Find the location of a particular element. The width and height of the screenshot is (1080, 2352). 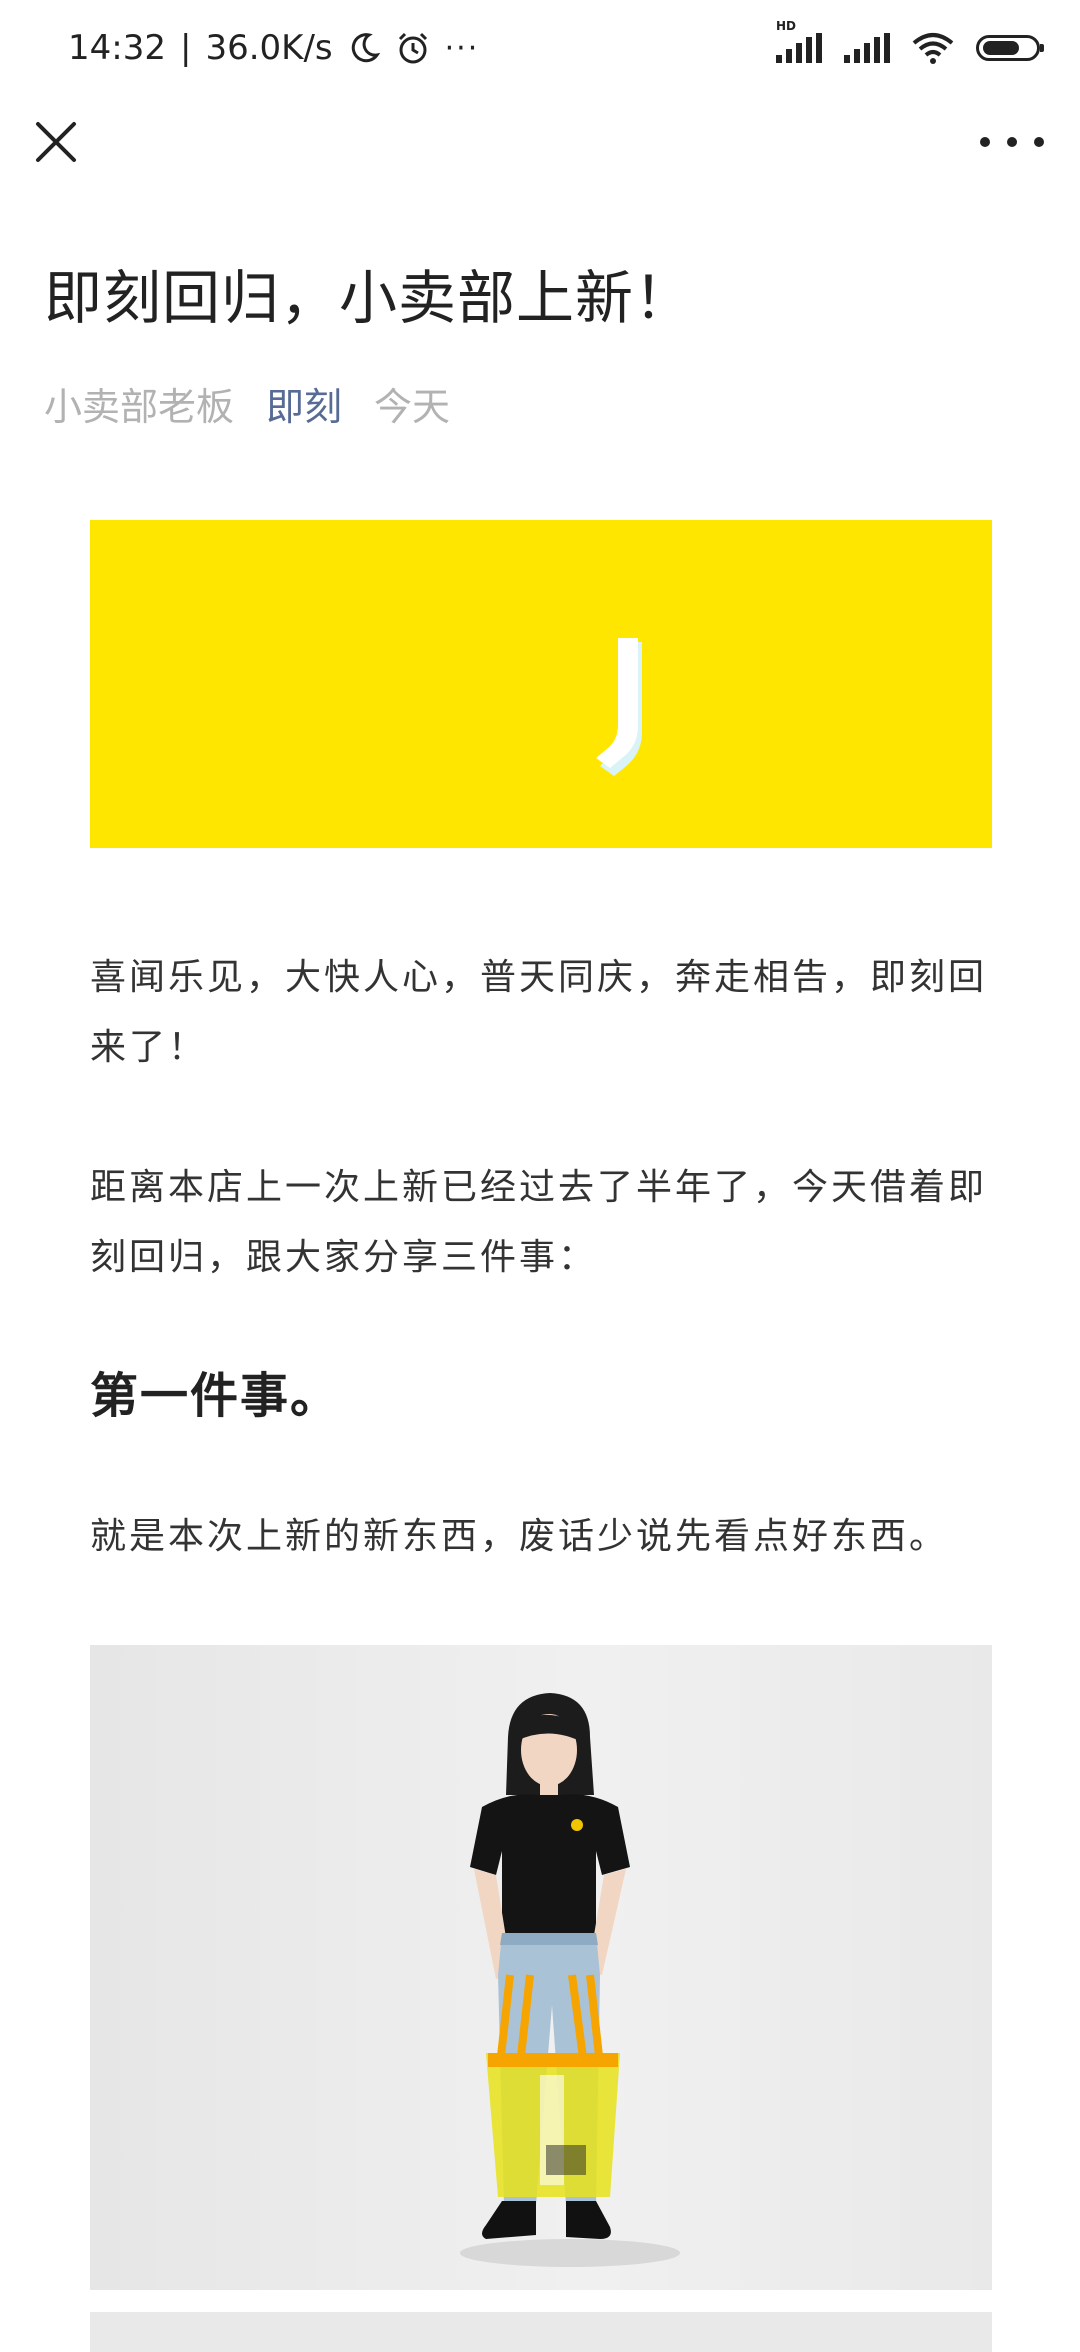

nav-bar is located at coordinates (540, 142).